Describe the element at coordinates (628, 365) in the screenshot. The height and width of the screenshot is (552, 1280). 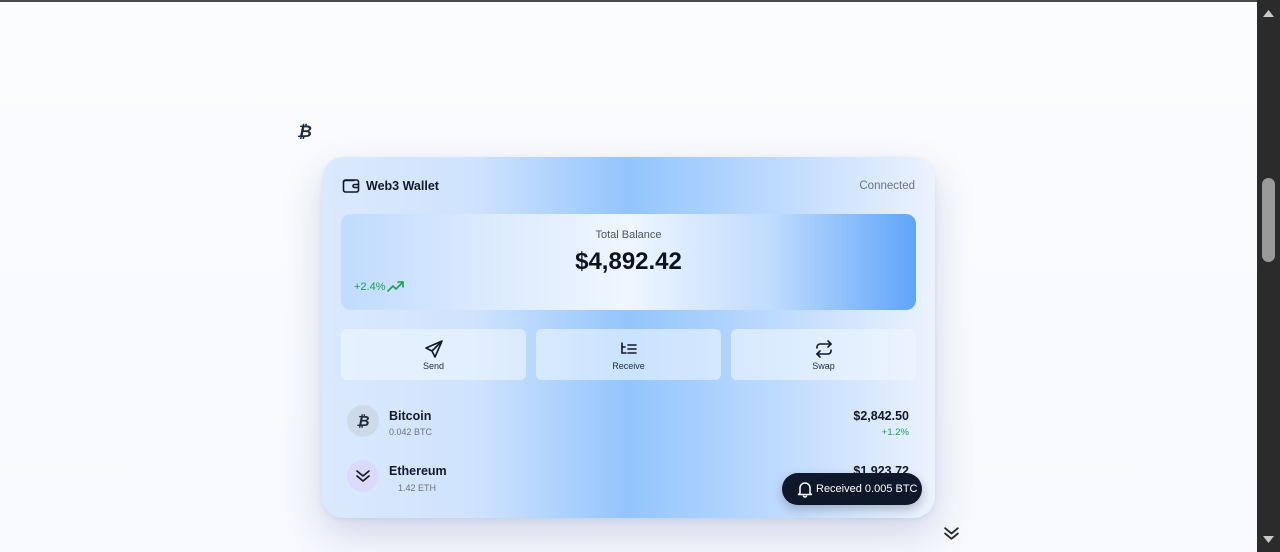
I see `receive-label: Receive` at that location.